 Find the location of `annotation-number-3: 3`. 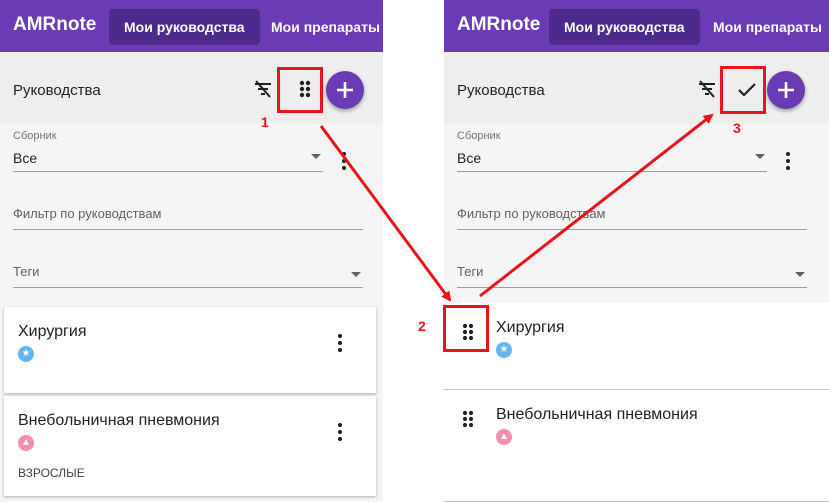

annotation-number-3: 3 is located at coordinates (737, 128).